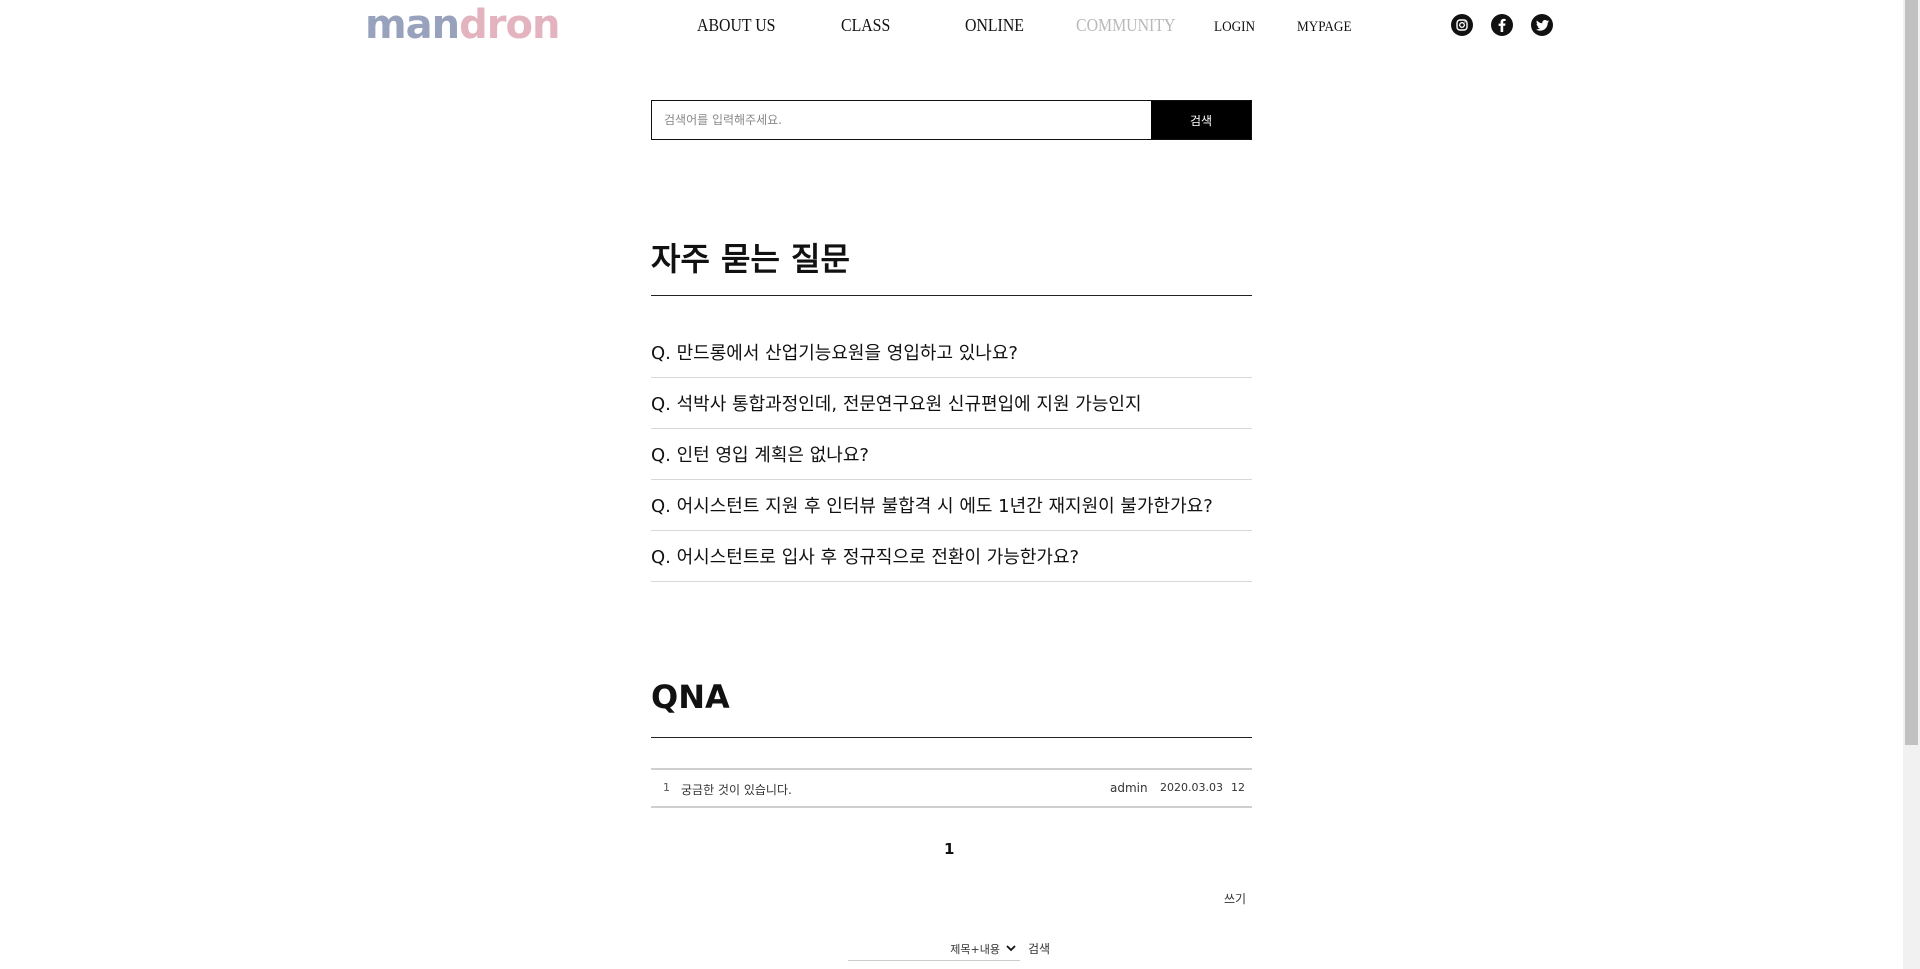  Describe the element at coordinates (865, 25) in the screenshot. I see `nav-class: CLASS` at that location.